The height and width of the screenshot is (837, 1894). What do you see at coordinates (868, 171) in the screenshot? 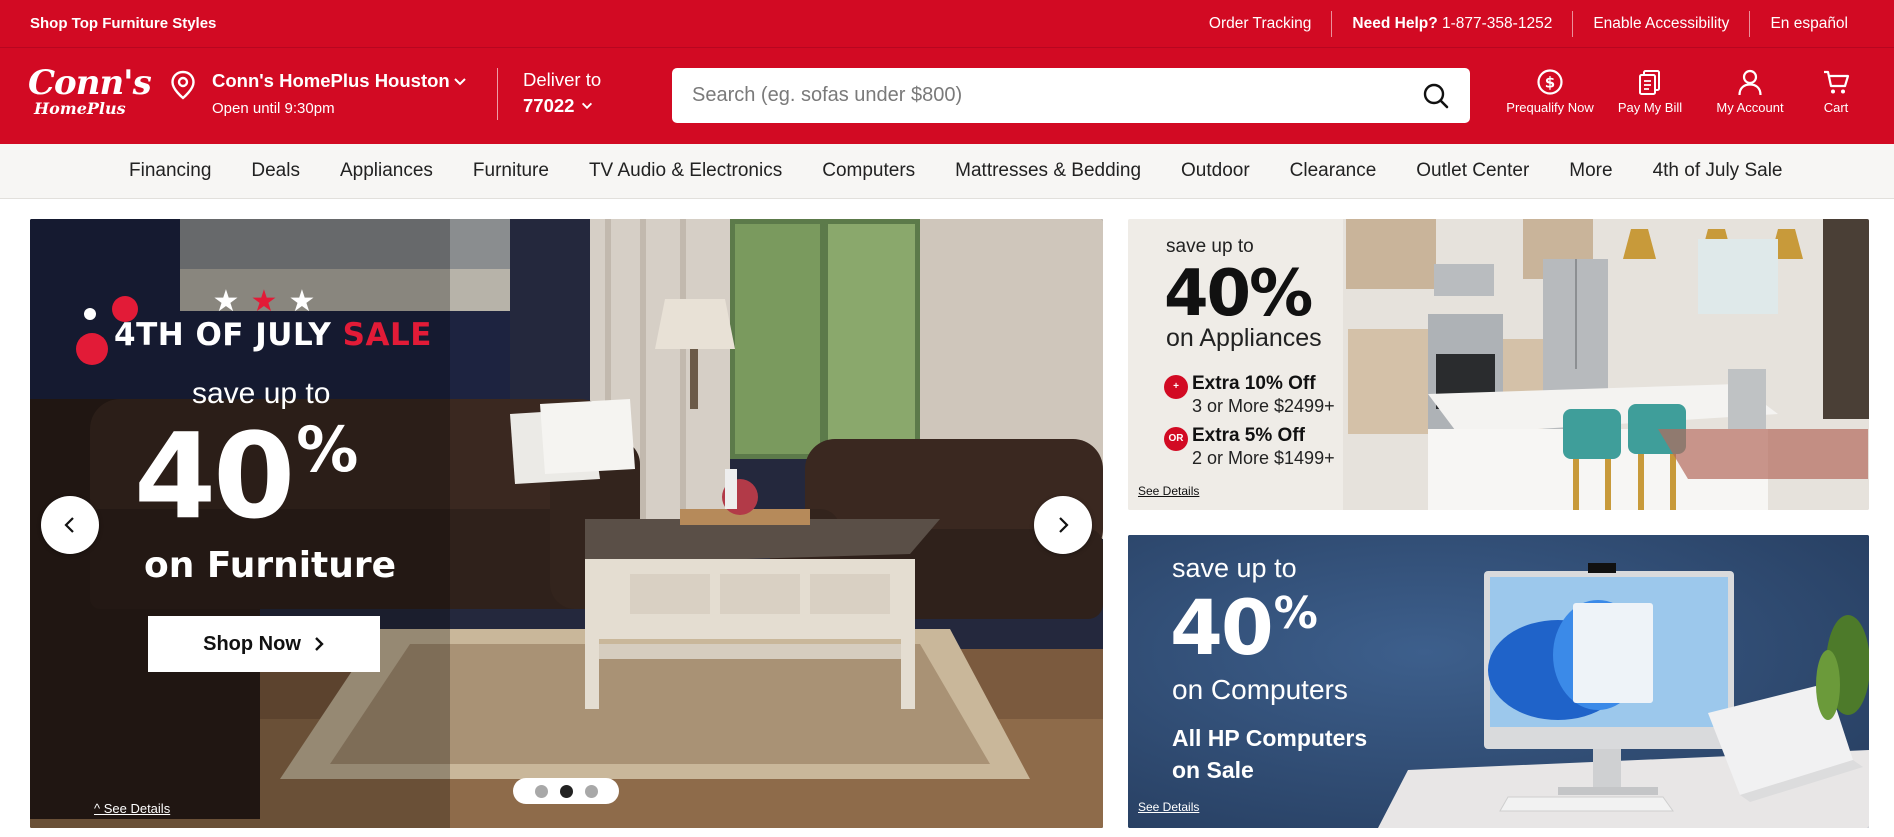
I see `nav-computers: Computers` at bounding box center [868, 171].